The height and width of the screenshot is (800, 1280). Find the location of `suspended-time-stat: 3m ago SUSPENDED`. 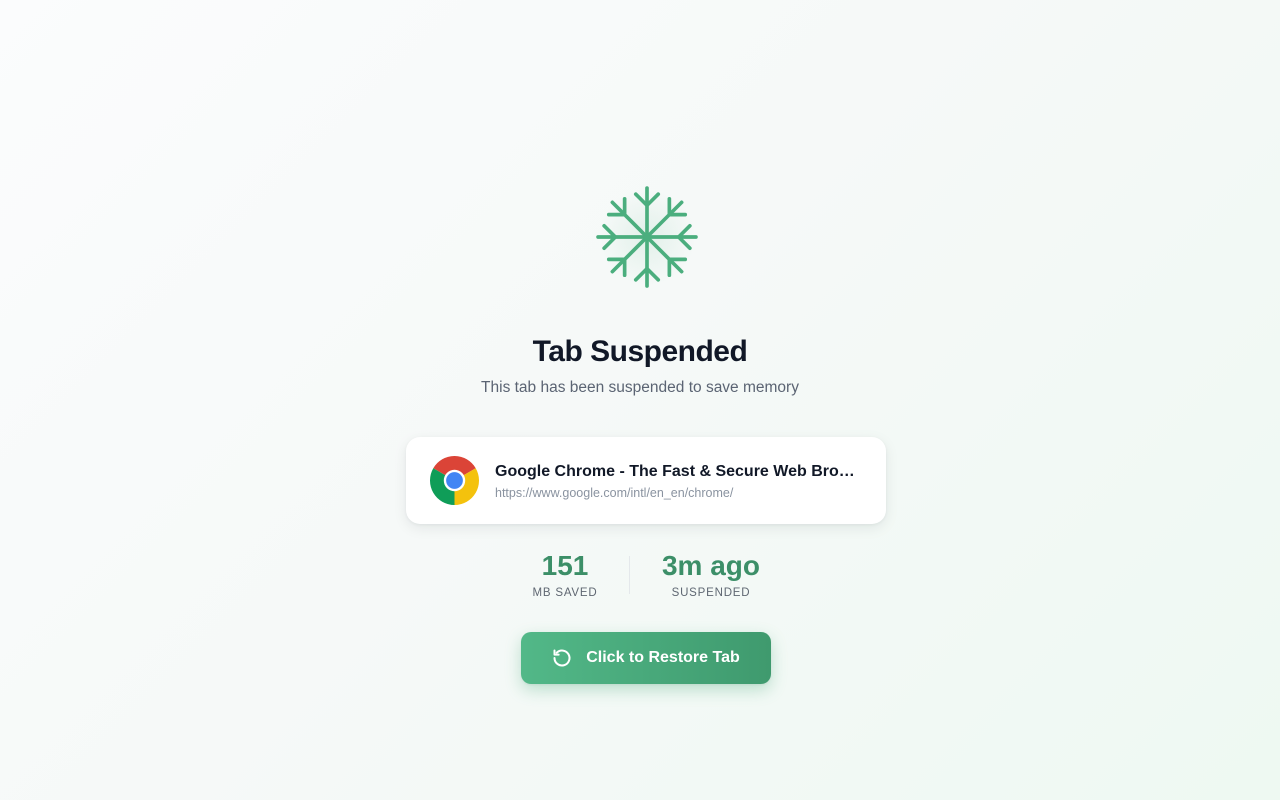

suspended-time-stat: 3m ago SUSPENDED is located at coordinates (711, 574).